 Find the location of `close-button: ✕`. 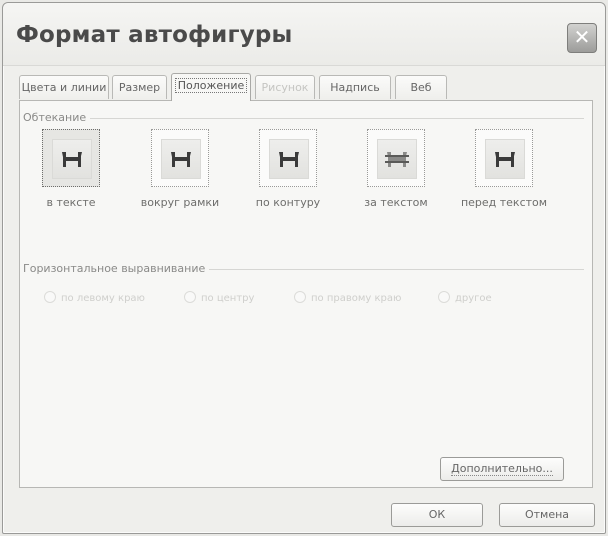

close-button: ✕ is located at coordinates (582, 38).